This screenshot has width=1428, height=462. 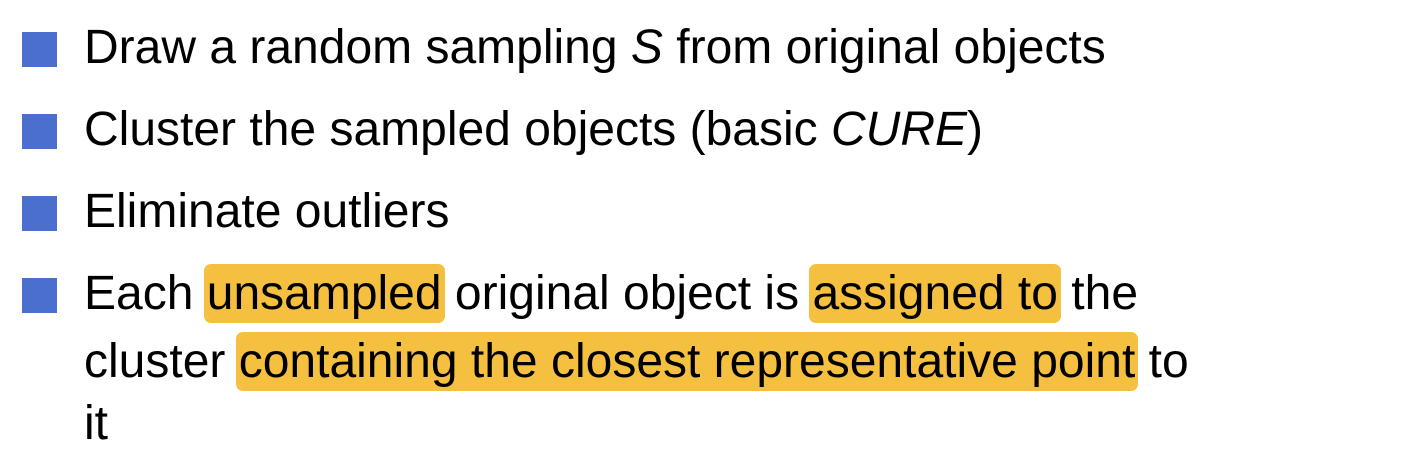 I want to click on bullet-text-italic: S, so click(x=646, y=47).